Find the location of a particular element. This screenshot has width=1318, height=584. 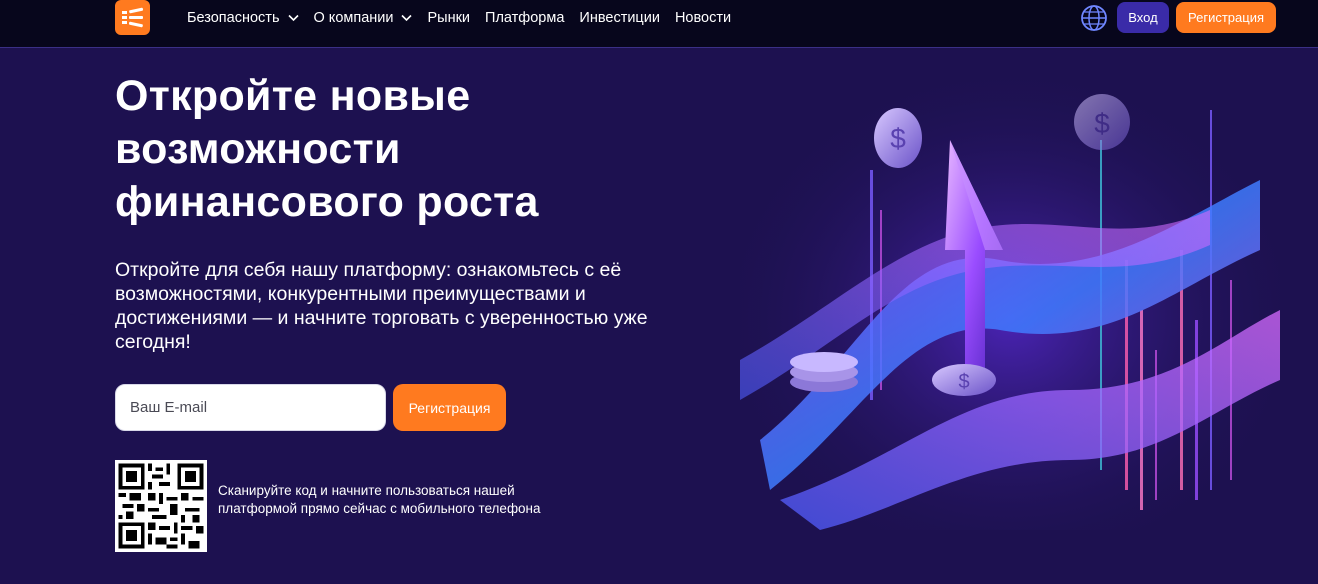

header-register-button: Регистрация is located at coordinates (1226, 17).